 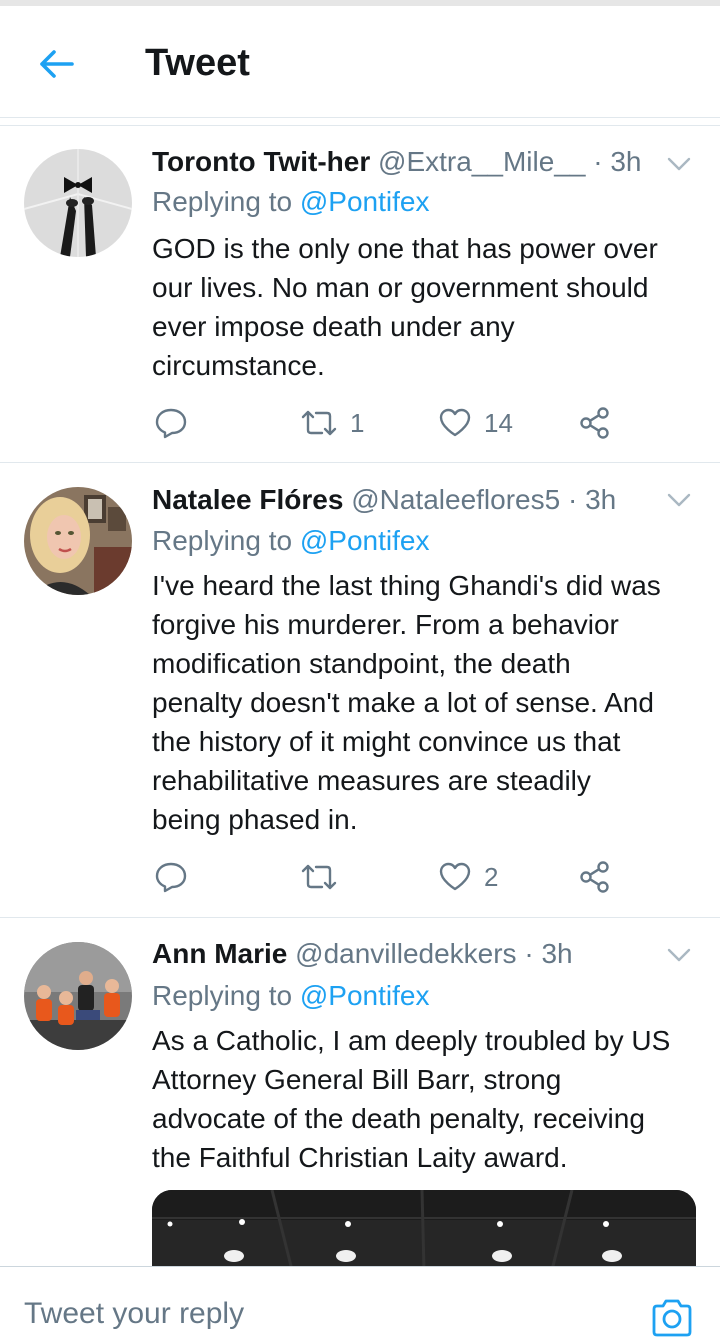 I want to click on back-button, so click(x=56, y=64).